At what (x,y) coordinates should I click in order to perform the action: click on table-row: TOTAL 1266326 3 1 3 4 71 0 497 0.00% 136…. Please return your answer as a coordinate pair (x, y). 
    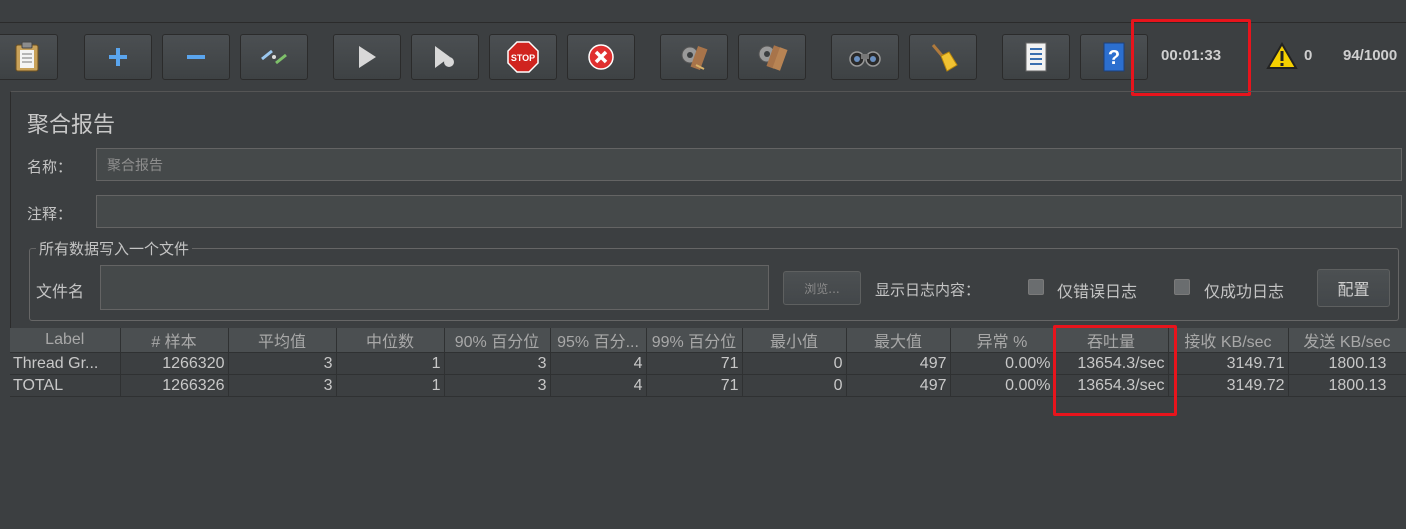
    Looking at the image, I should click on (708, 385).